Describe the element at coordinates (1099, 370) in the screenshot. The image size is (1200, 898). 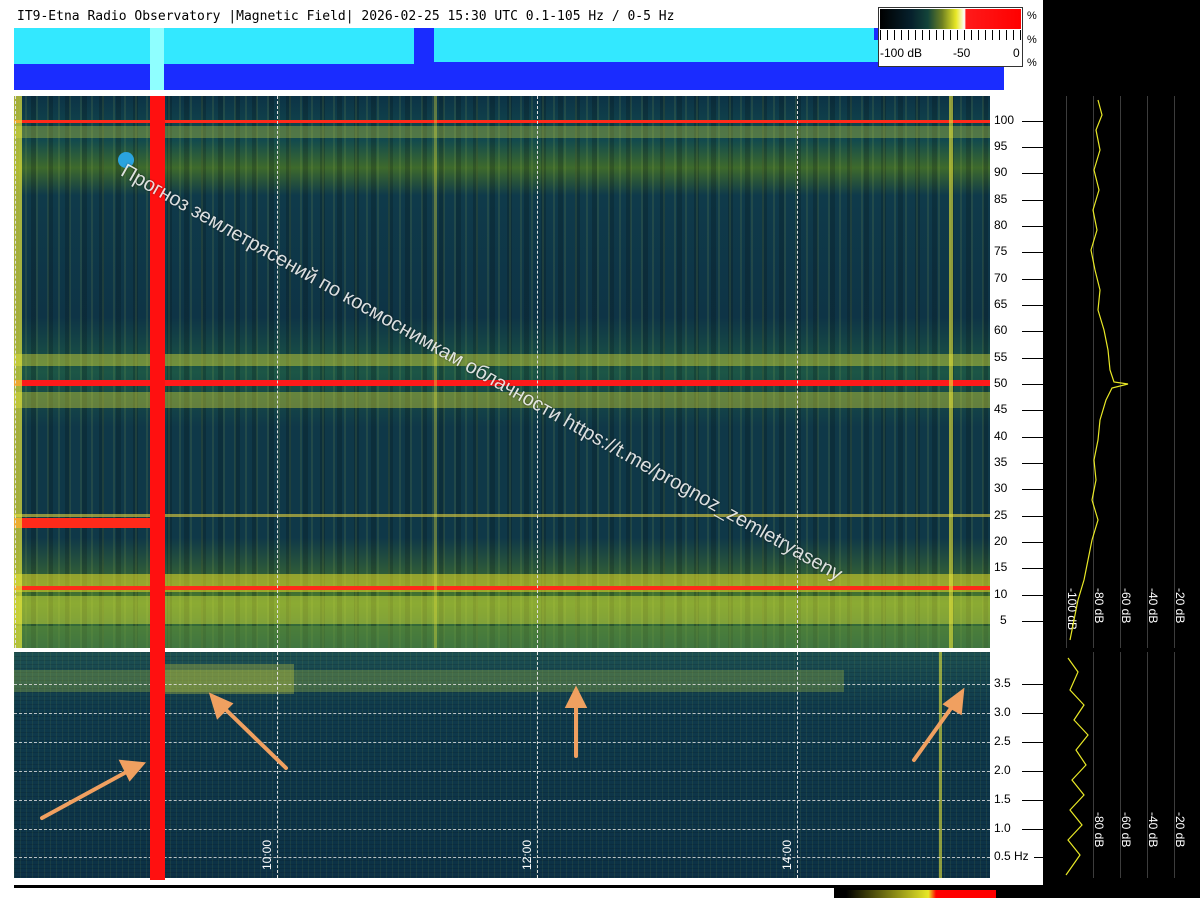
I see `spectrum-trace-main` at that location.